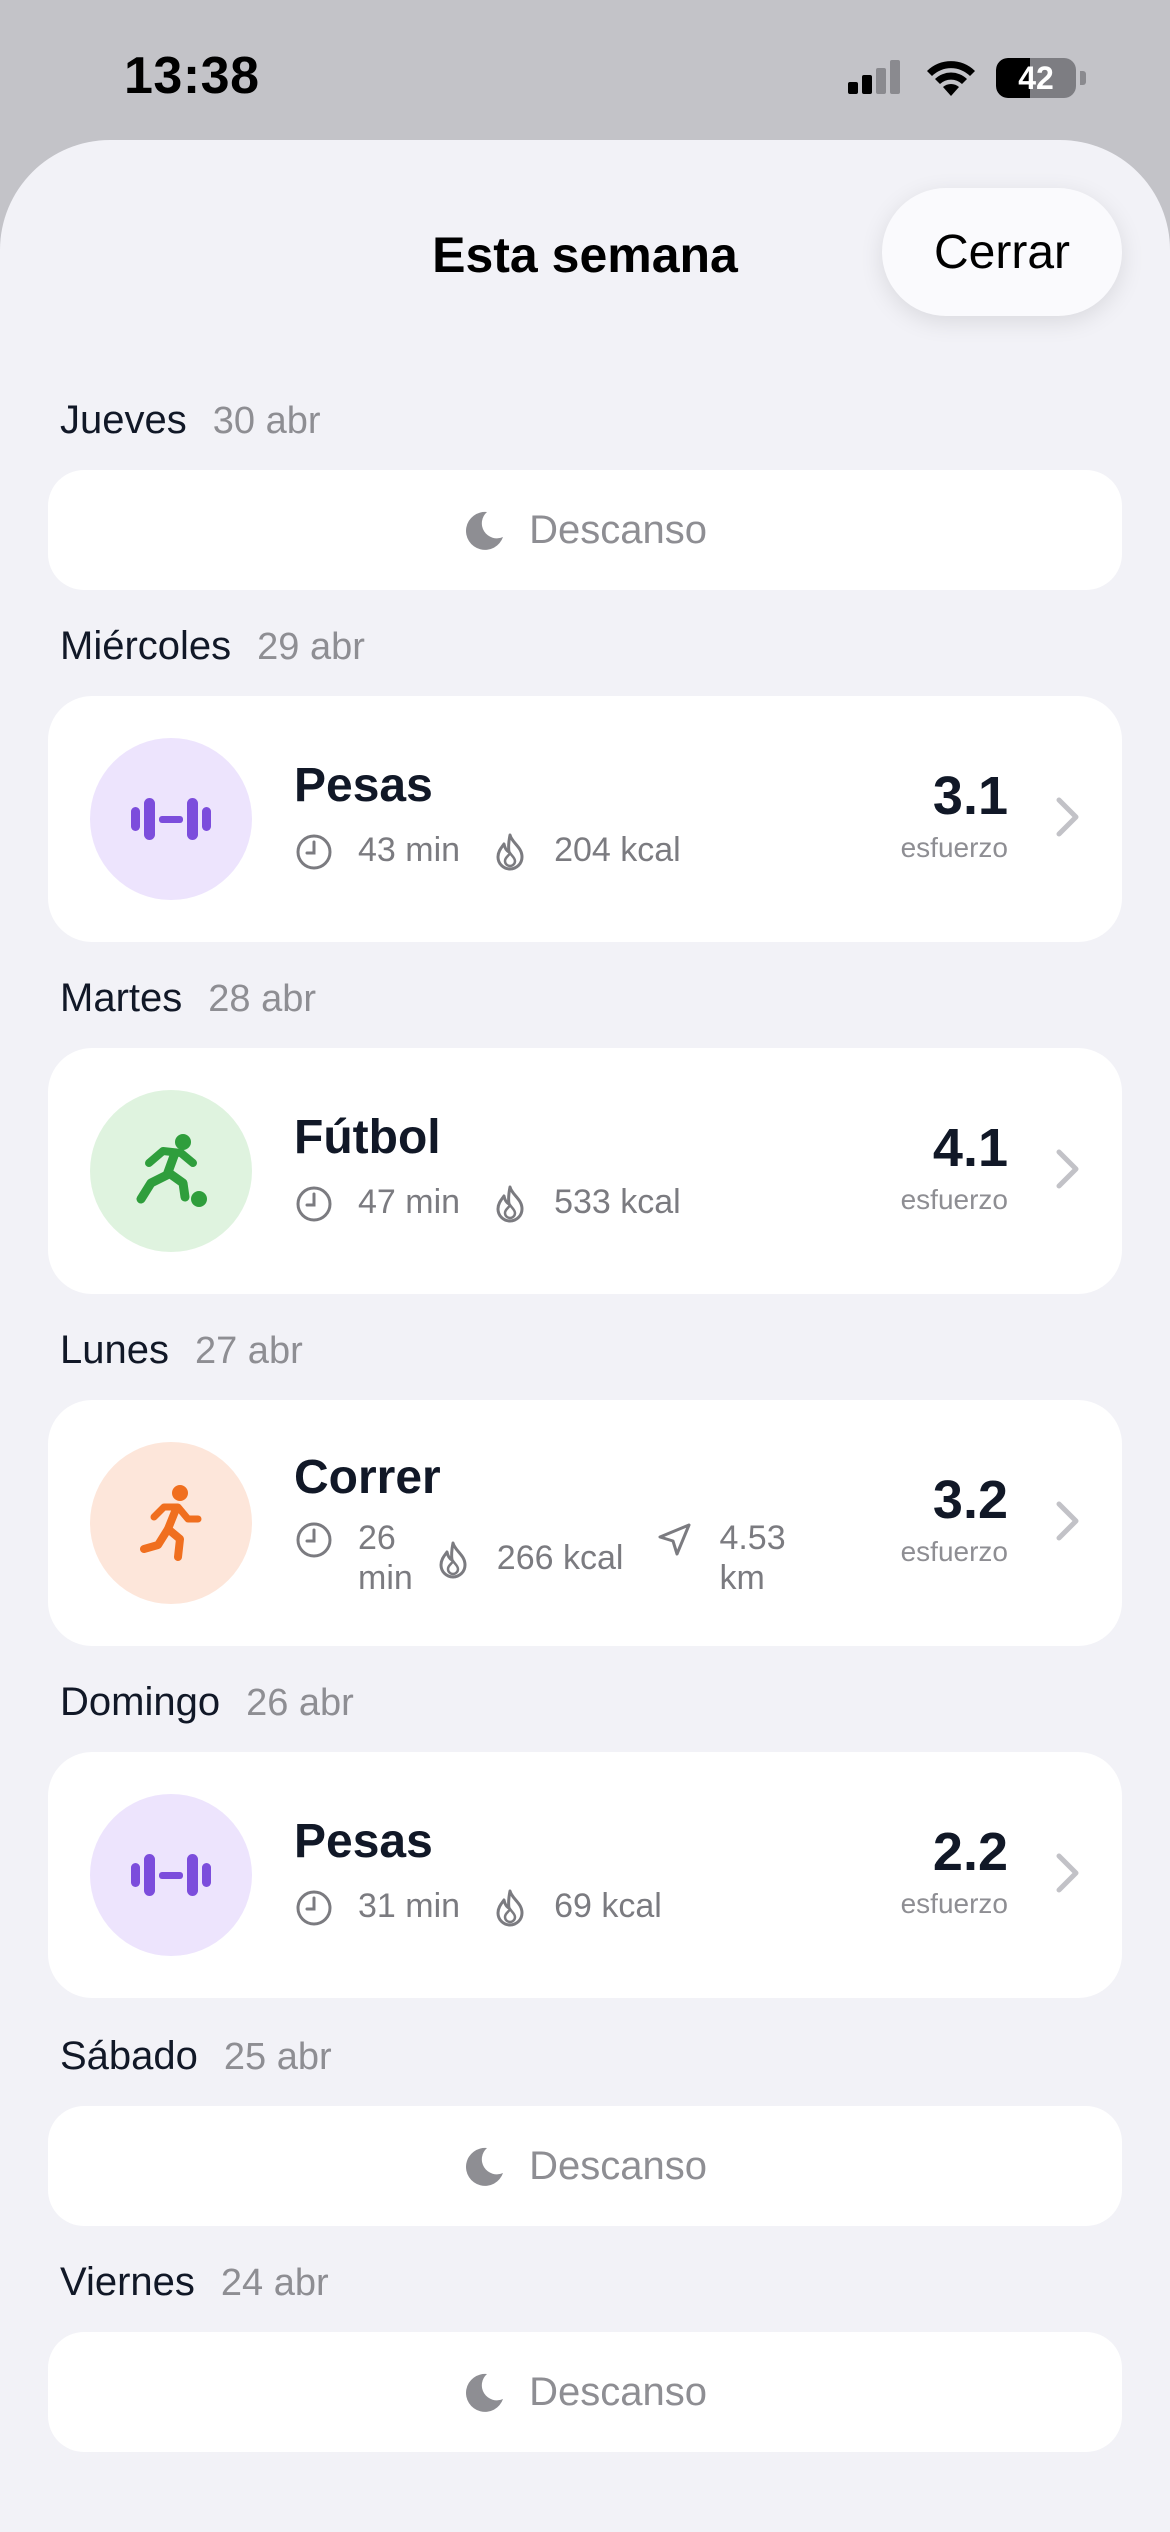 This screenshot has width=1170, height=2532. Describe the element at coordinates (608, 1906) in the screenshot. I see `calories-value: 69 kcal` at that location.